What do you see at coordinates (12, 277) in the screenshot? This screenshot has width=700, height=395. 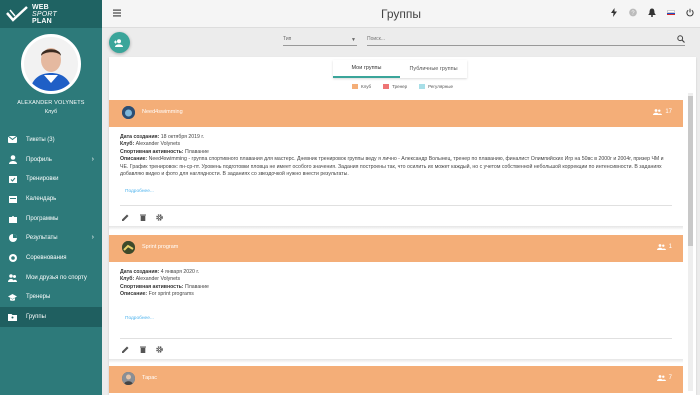 I see `friends-icon` at bounding box center [12, 277].